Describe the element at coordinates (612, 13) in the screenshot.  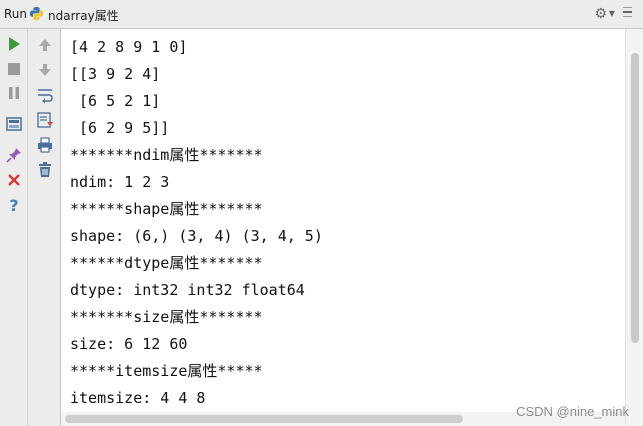
I see `chevron-down-icon: ▼` at that location.